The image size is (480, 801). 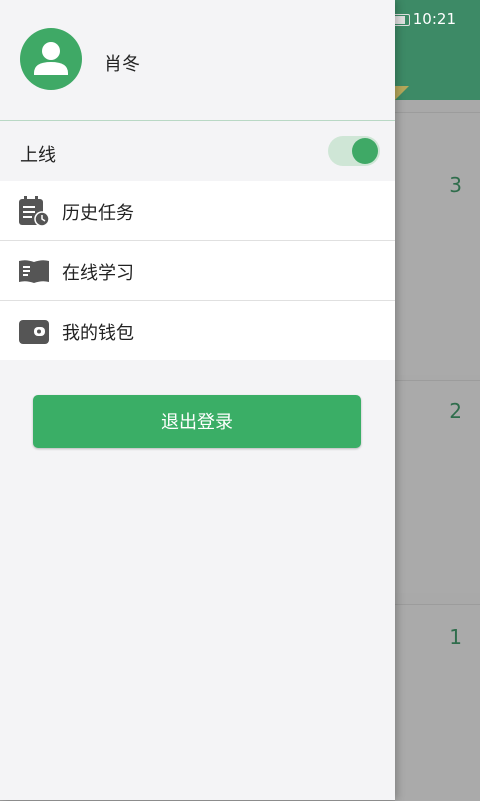 I want to click on background-card: 3, so click(x=437, y=243).